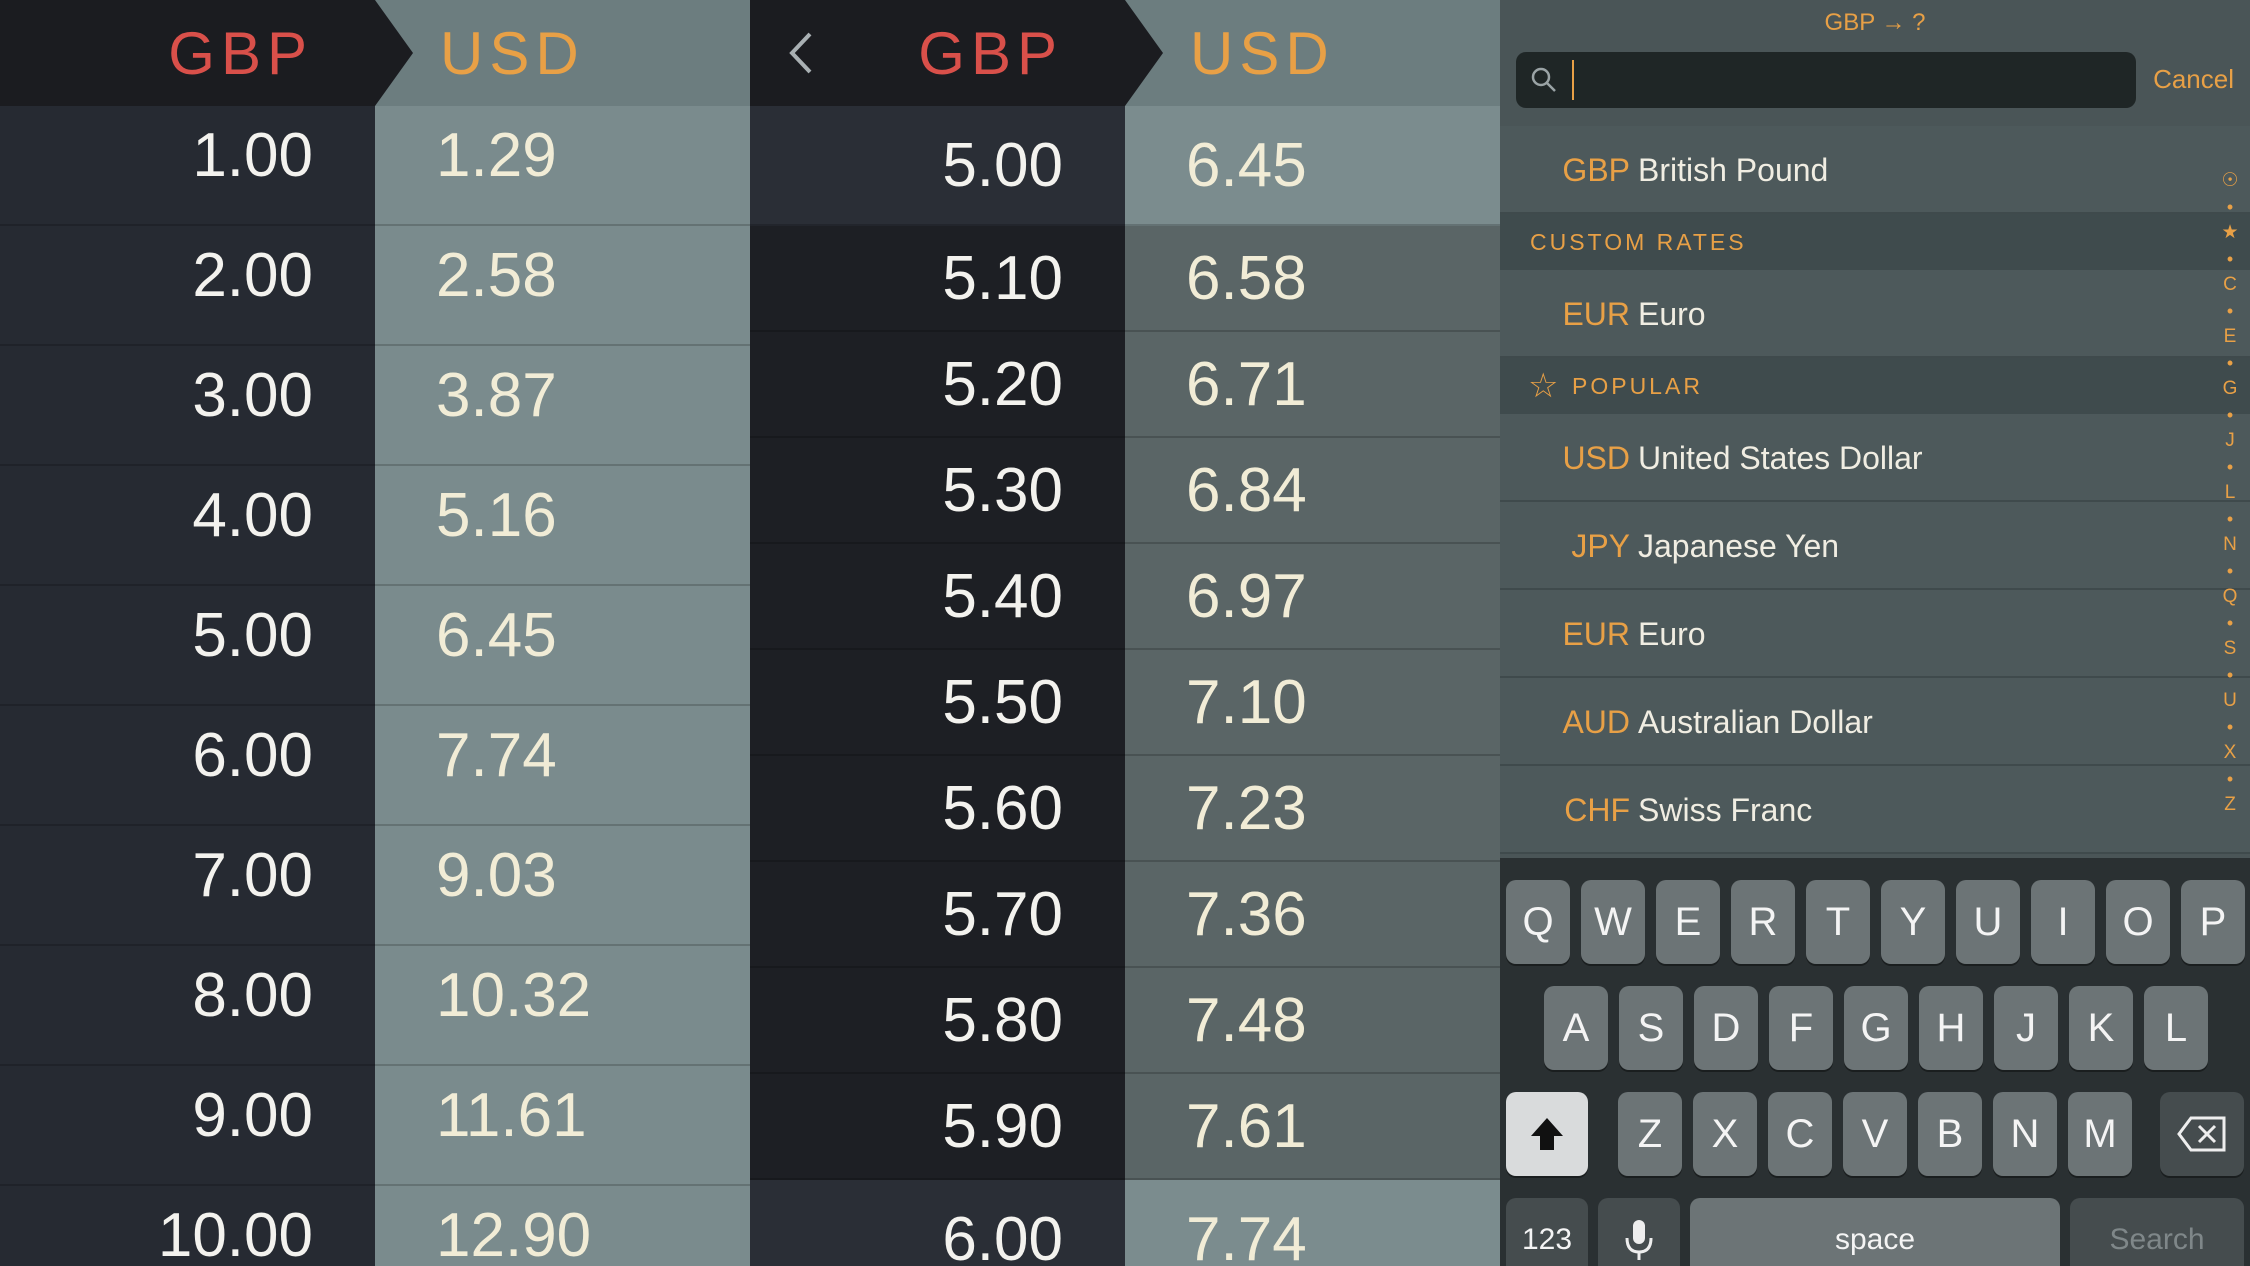 The height and width of the screenshot is (1266, 2250). What do you see at coordinates (2101, 1028) in the screenshot?
I see `key-k: K` at bounding box center [2101, 1028].